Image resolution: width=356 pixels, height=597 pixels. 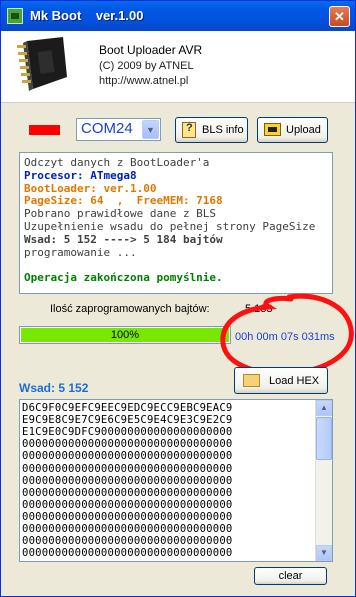 I want to click on com-port-value: COM24, so click(x=107, y=128).